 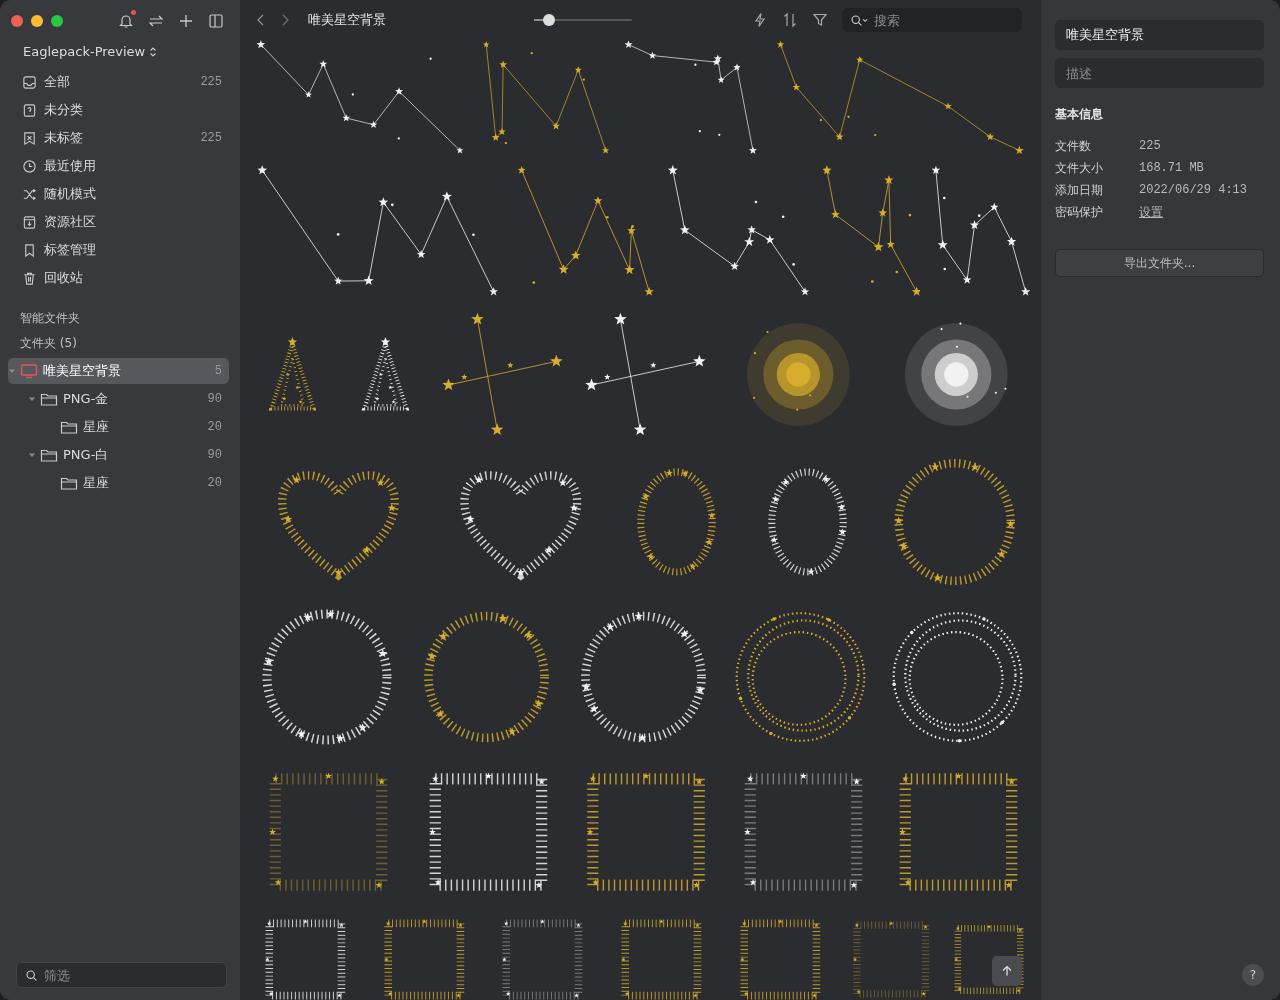 What do you see at coordinates (790, 20) in the screenshot?
I see `sort-icon` at bounding box center [790, 20].